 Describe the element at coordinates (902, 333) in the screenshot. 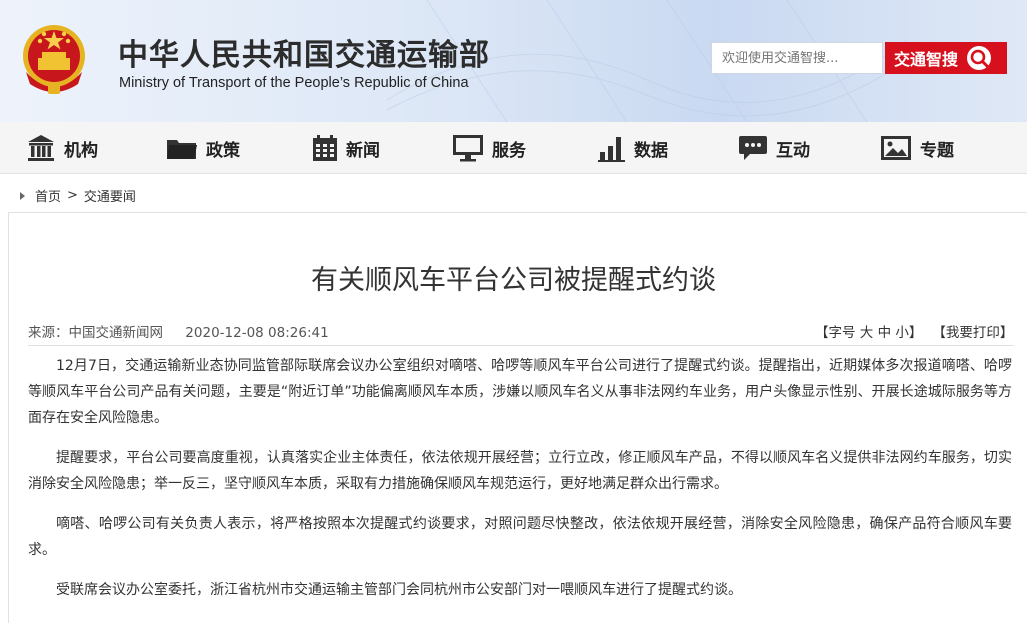

I see `font-size-small-link: 小` at that location.